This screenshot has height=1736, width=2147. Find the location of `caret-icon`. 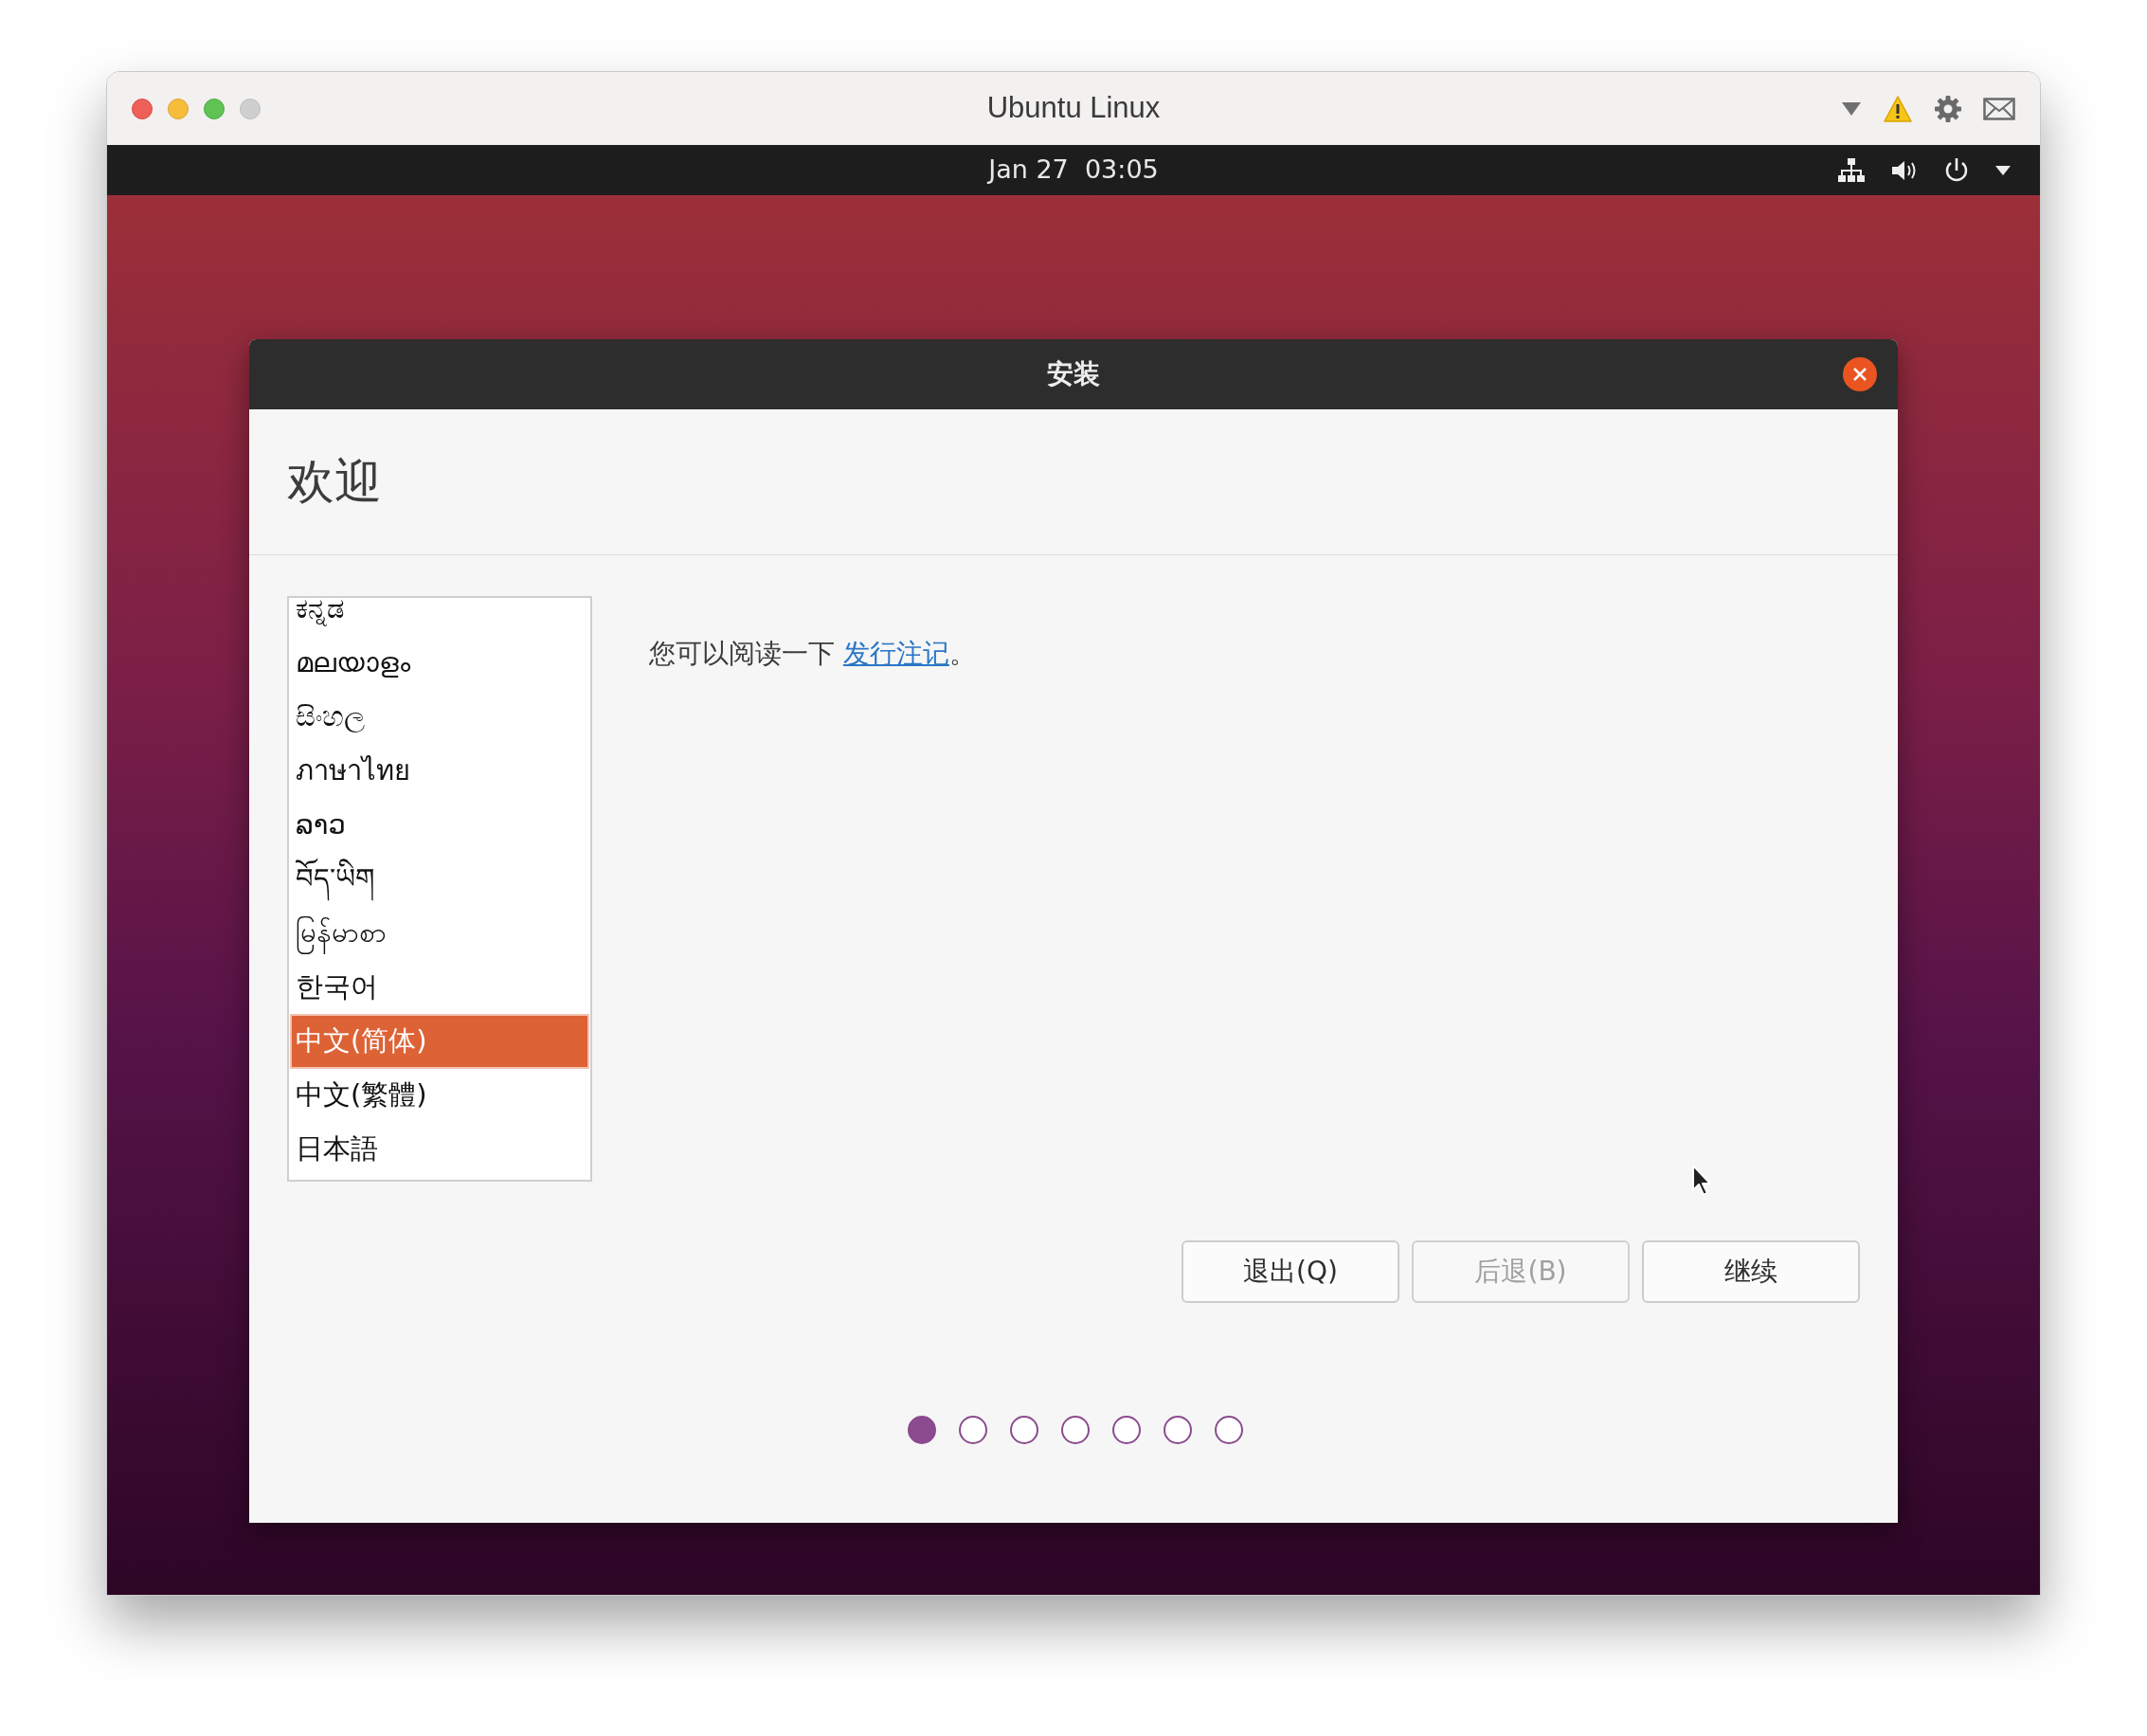

caret-icon is located at coordinates (2003, 170).